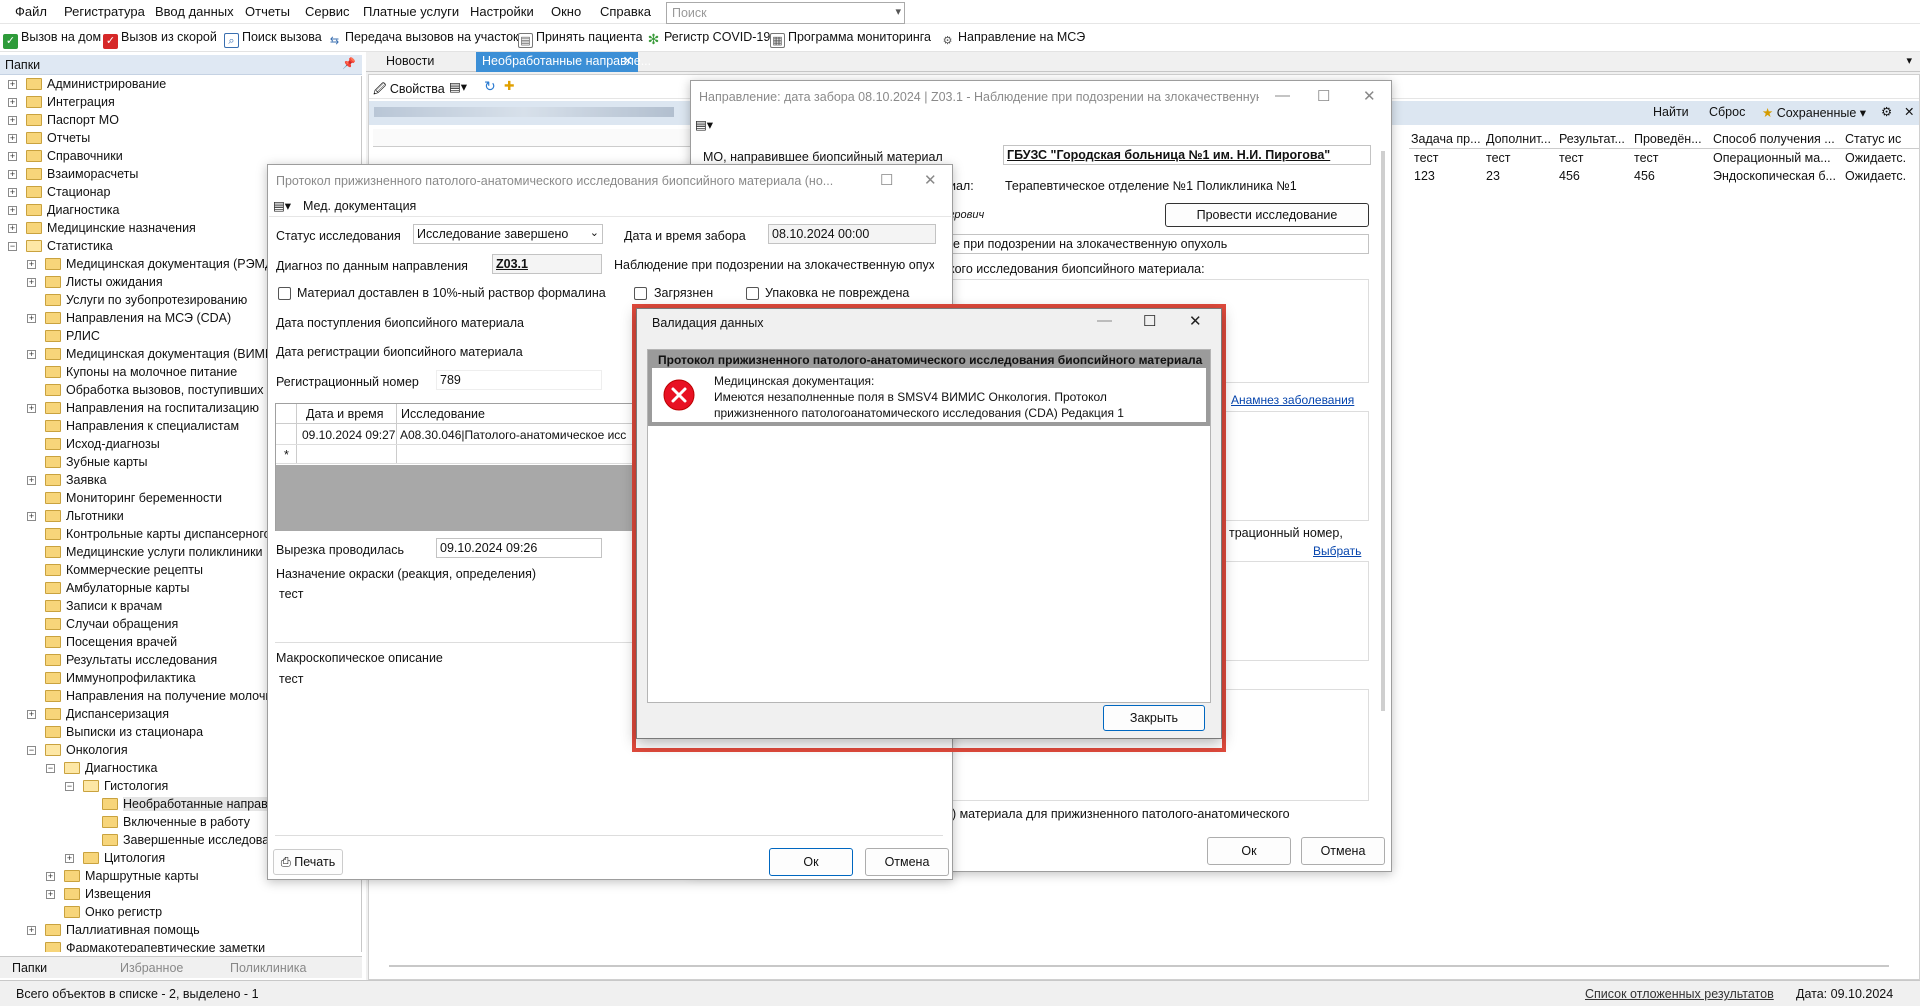 This screenshot has width=1920, height=1006. Describe the element at coordinates (1873, 139) in the screenshot. I see `col-header-status: Статус ис` at that location.